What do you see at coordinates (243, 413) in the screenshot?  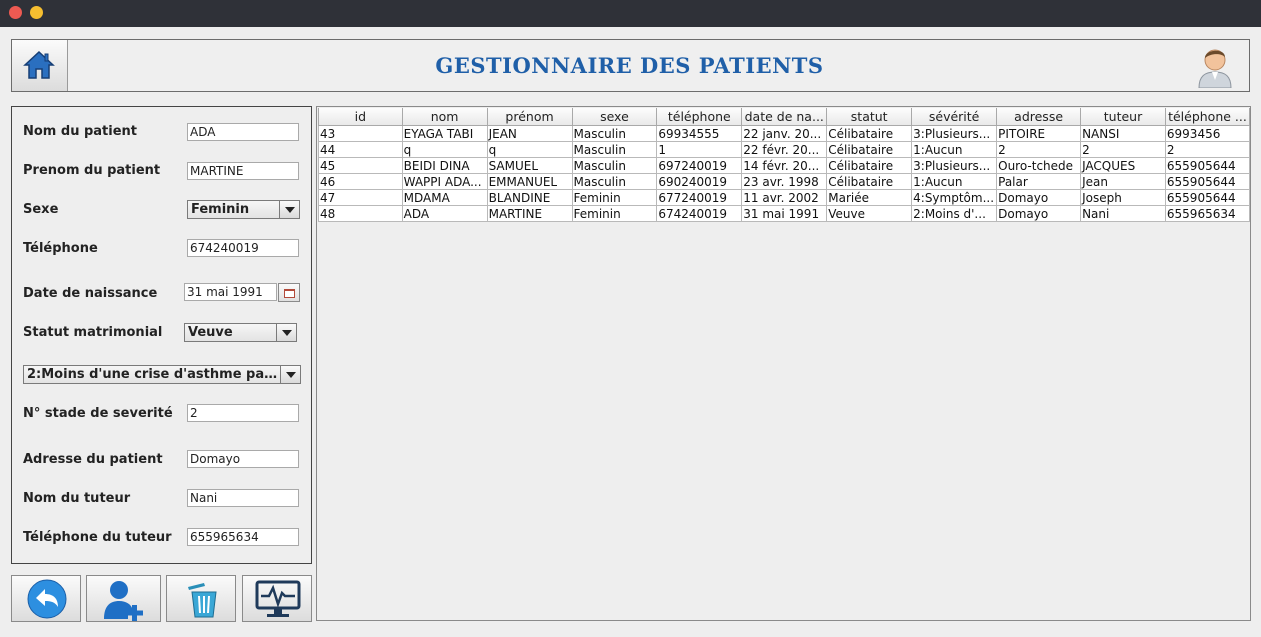 I see `stade-input: 2` at bounding box center [243, 413].